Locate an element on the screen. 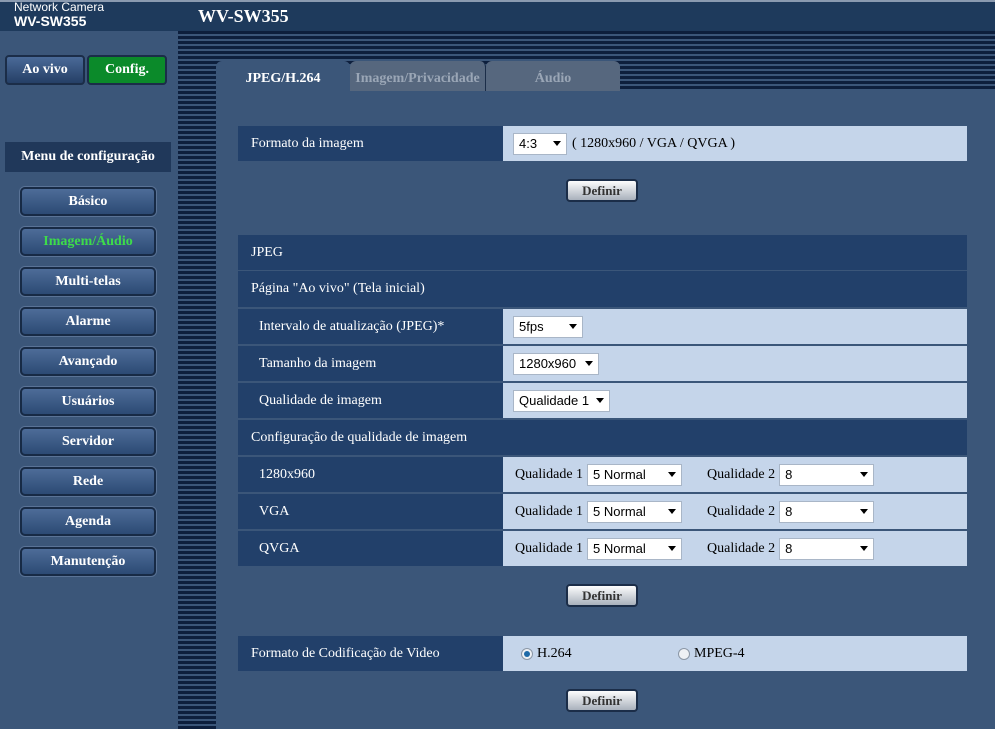  sidebar-item-multi-telas: Multi-telas is located at coordinates (88, 281).